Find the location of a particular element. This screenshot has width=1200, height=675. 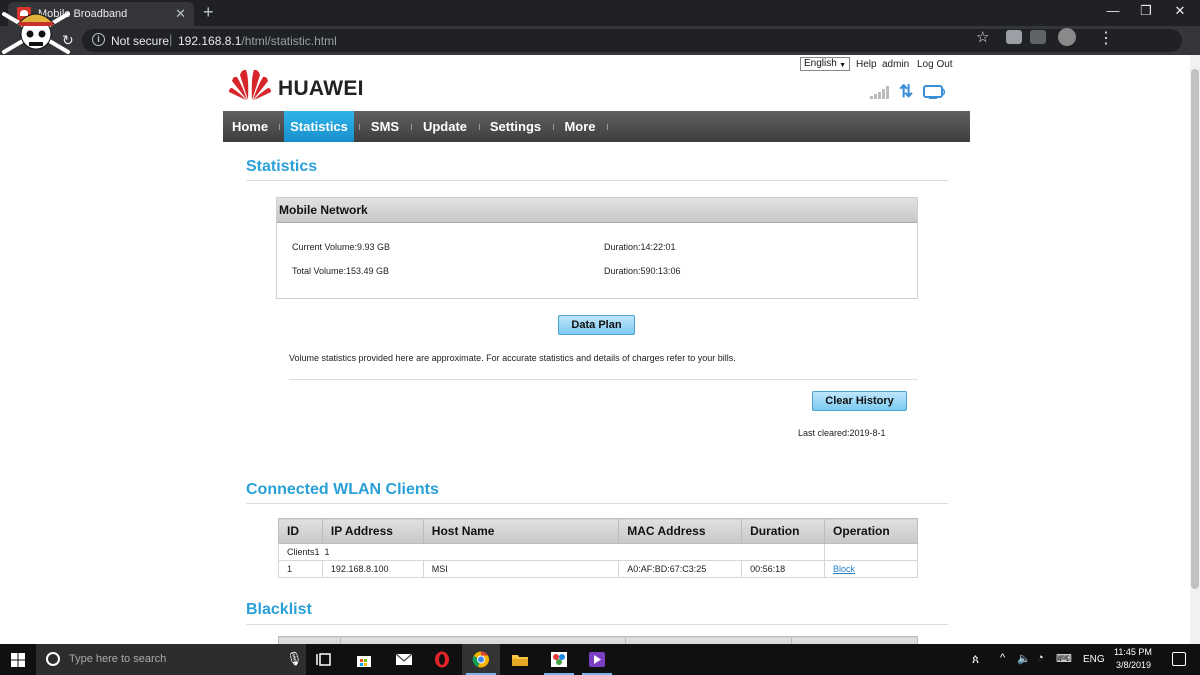

help-link: Help is located at coordinates (866, 64).